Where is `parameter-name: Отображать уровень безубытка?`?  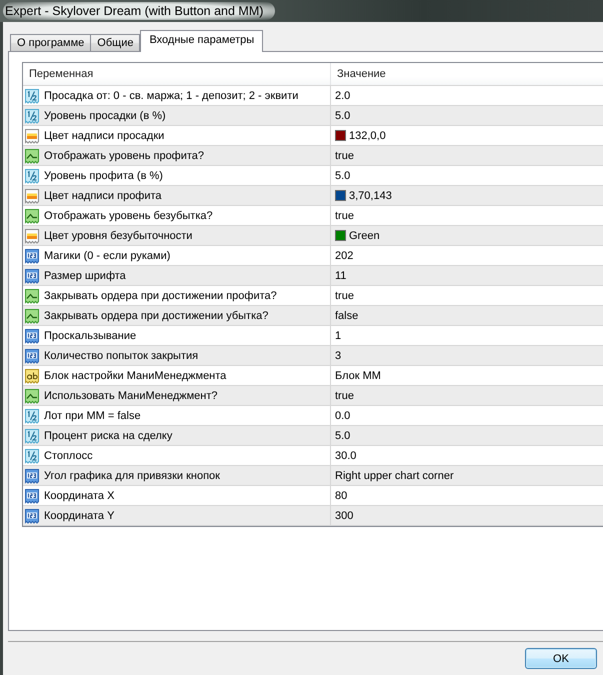
parameter-name: Отображать уровень безубытка? is located at coordinates (128, 216).